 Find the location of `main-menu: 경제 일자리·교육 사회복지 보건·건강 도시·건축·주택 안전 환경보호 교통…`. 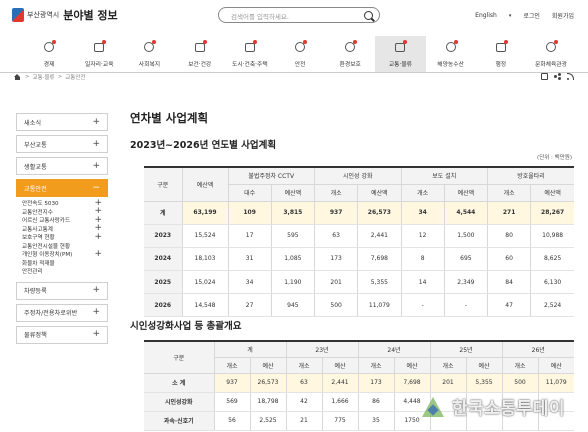

main-menu: 경제 일자리·교육 사회복지 보건·건강 도시·건축·주택 안전 환경보호 교통… is located at coordinates (300, 54).